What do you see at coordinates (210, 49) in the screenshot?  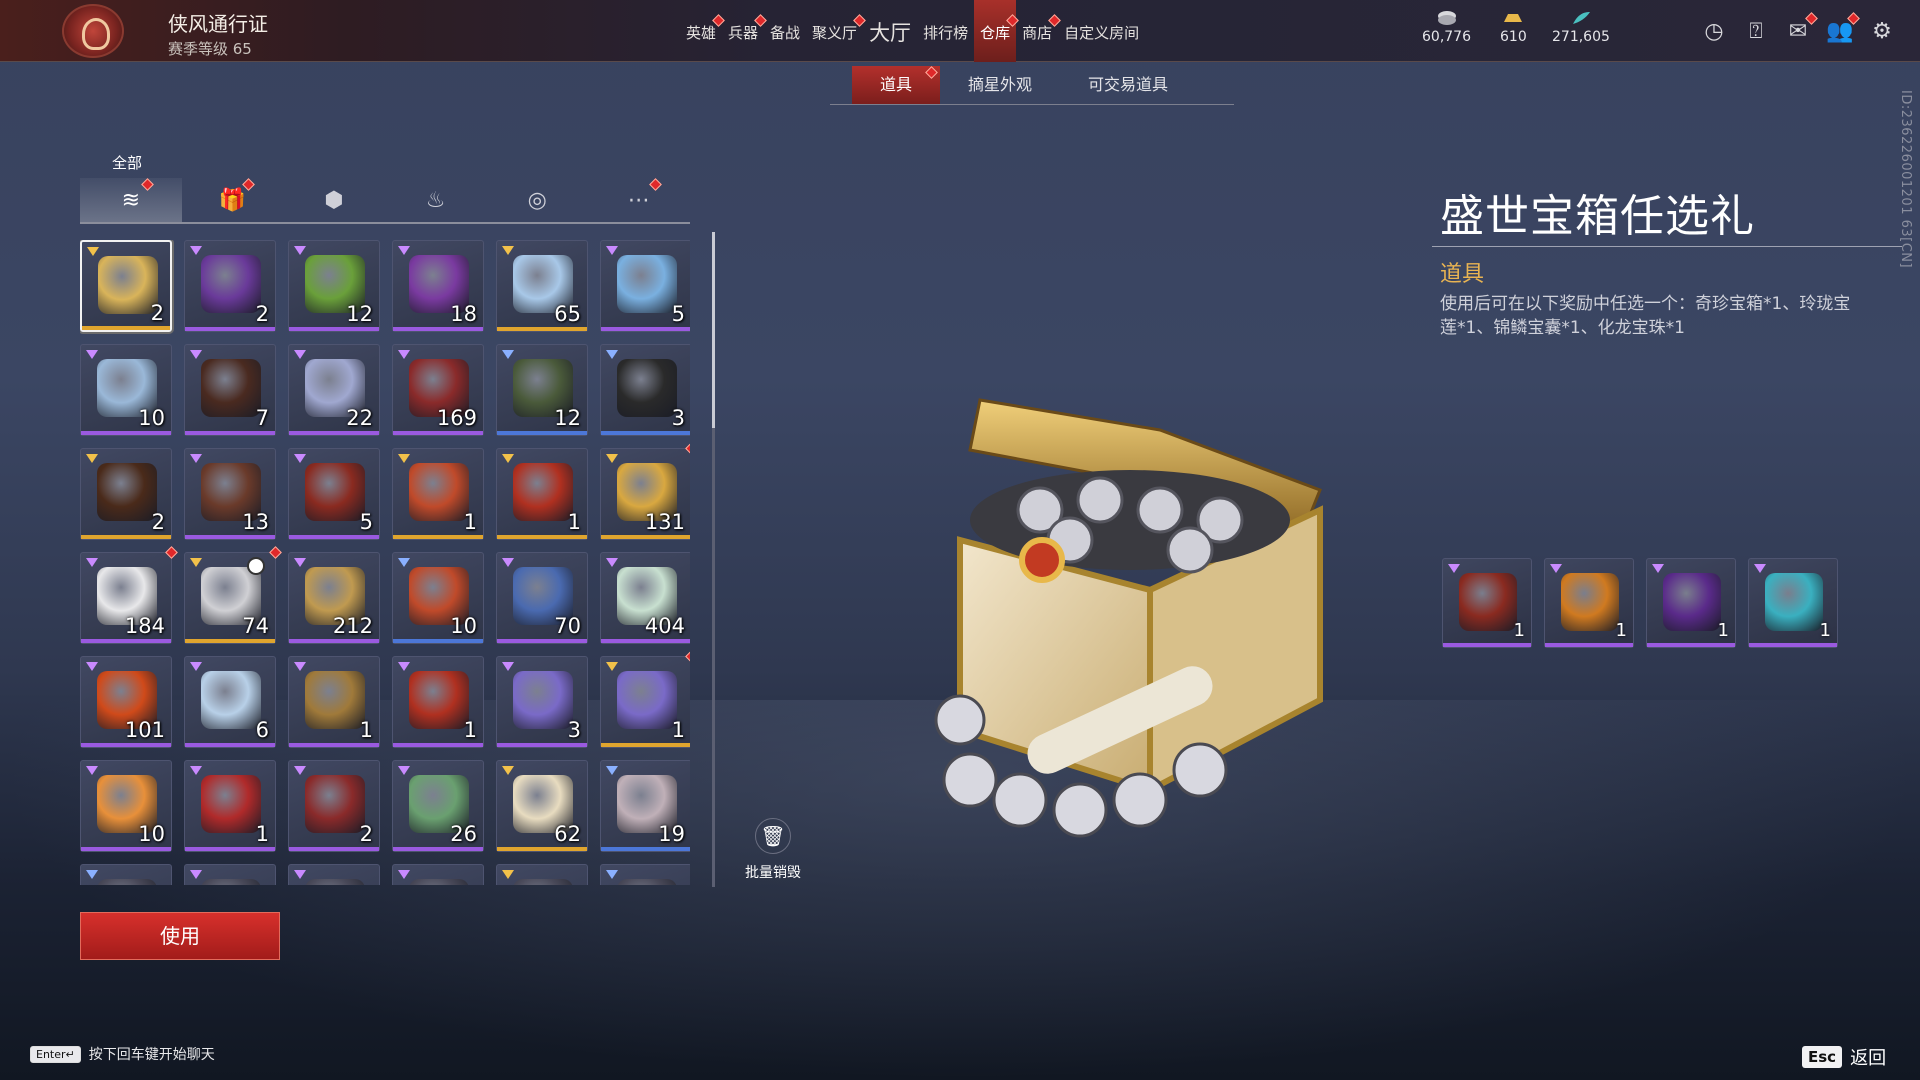 I see `season-level: 赛季等级 65` at bounding box center [210, 49].